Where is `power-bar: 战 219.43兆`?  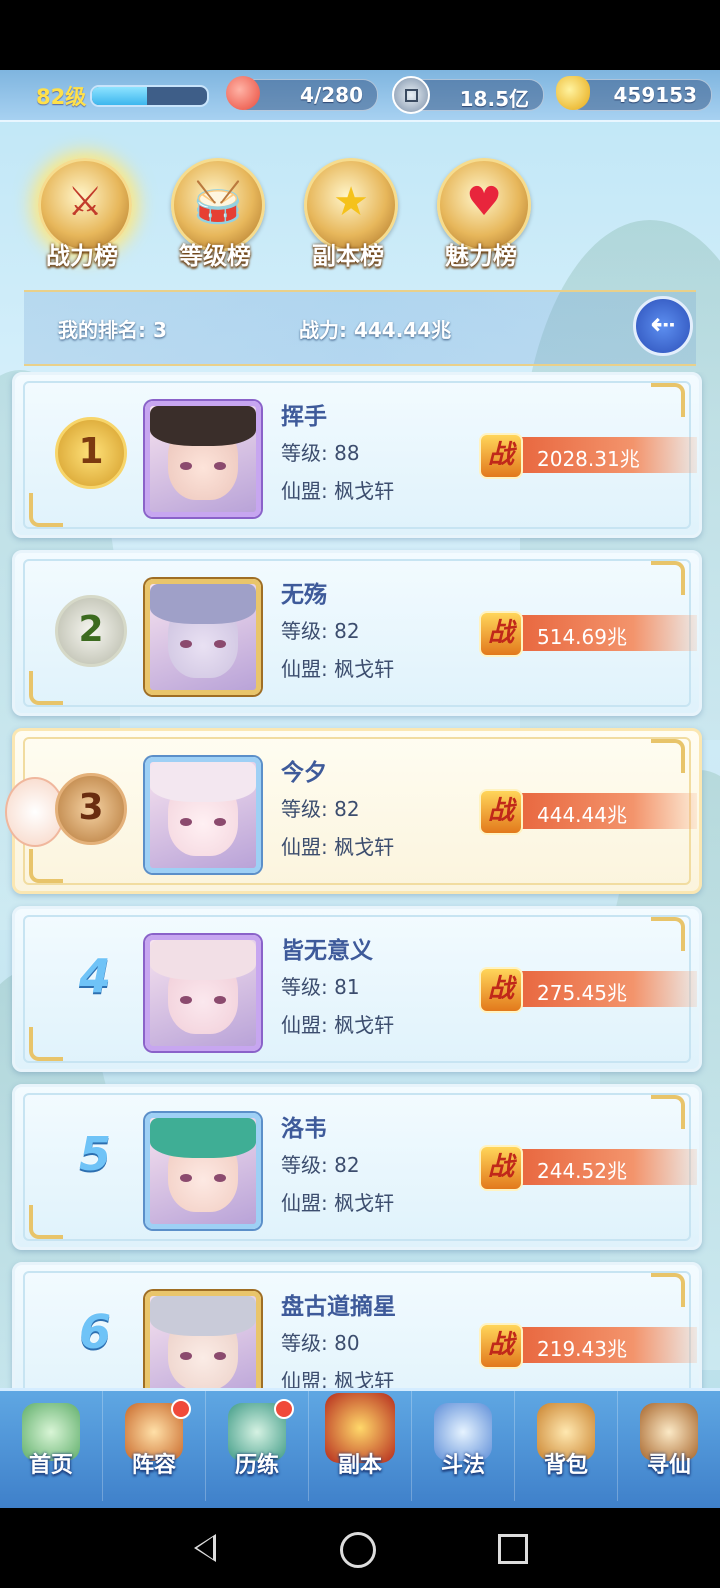 power-bar: 战 219.43兆 is located at coordinates (588, 1346).